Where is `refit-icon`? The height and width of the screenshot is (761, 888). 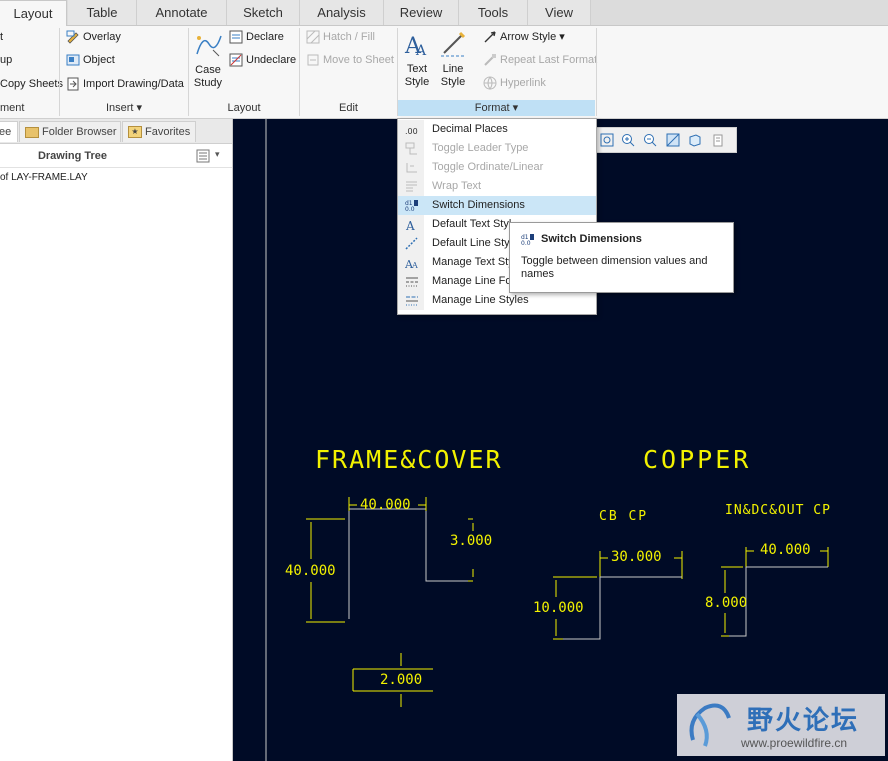 refit-icon is located at coordinates (607, 141).